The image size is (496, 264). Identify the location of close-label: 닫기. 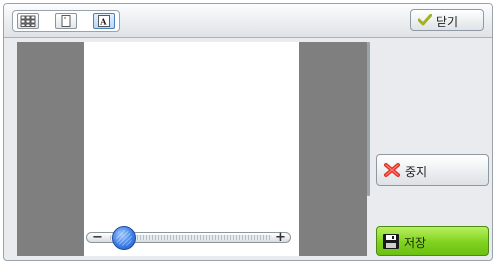
(447, 22).